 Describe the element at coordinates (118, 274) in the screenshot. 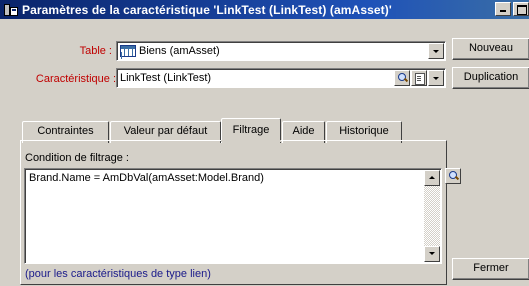

I see `filter-hint: (pour les caractéristiques de type lien)` at that location.